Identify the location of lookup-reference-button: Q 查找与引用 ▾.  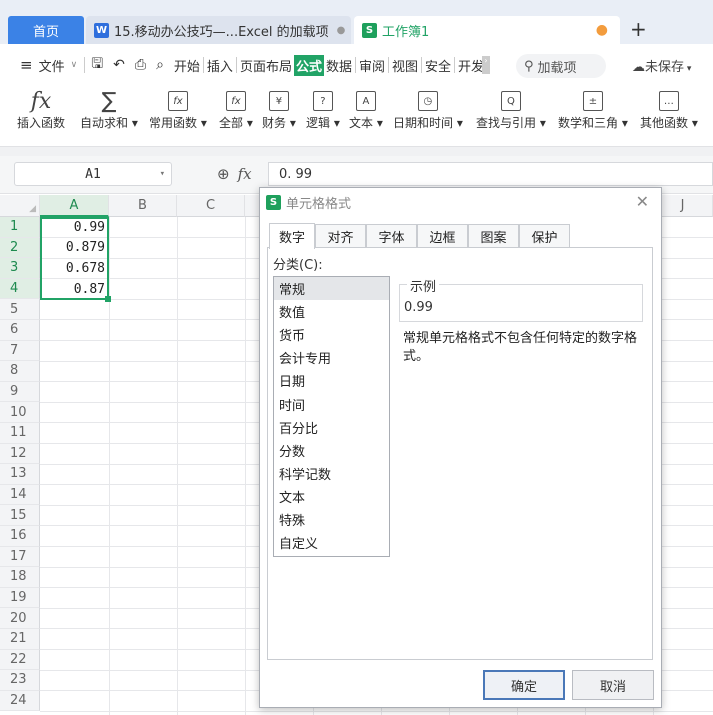
(511, 109).